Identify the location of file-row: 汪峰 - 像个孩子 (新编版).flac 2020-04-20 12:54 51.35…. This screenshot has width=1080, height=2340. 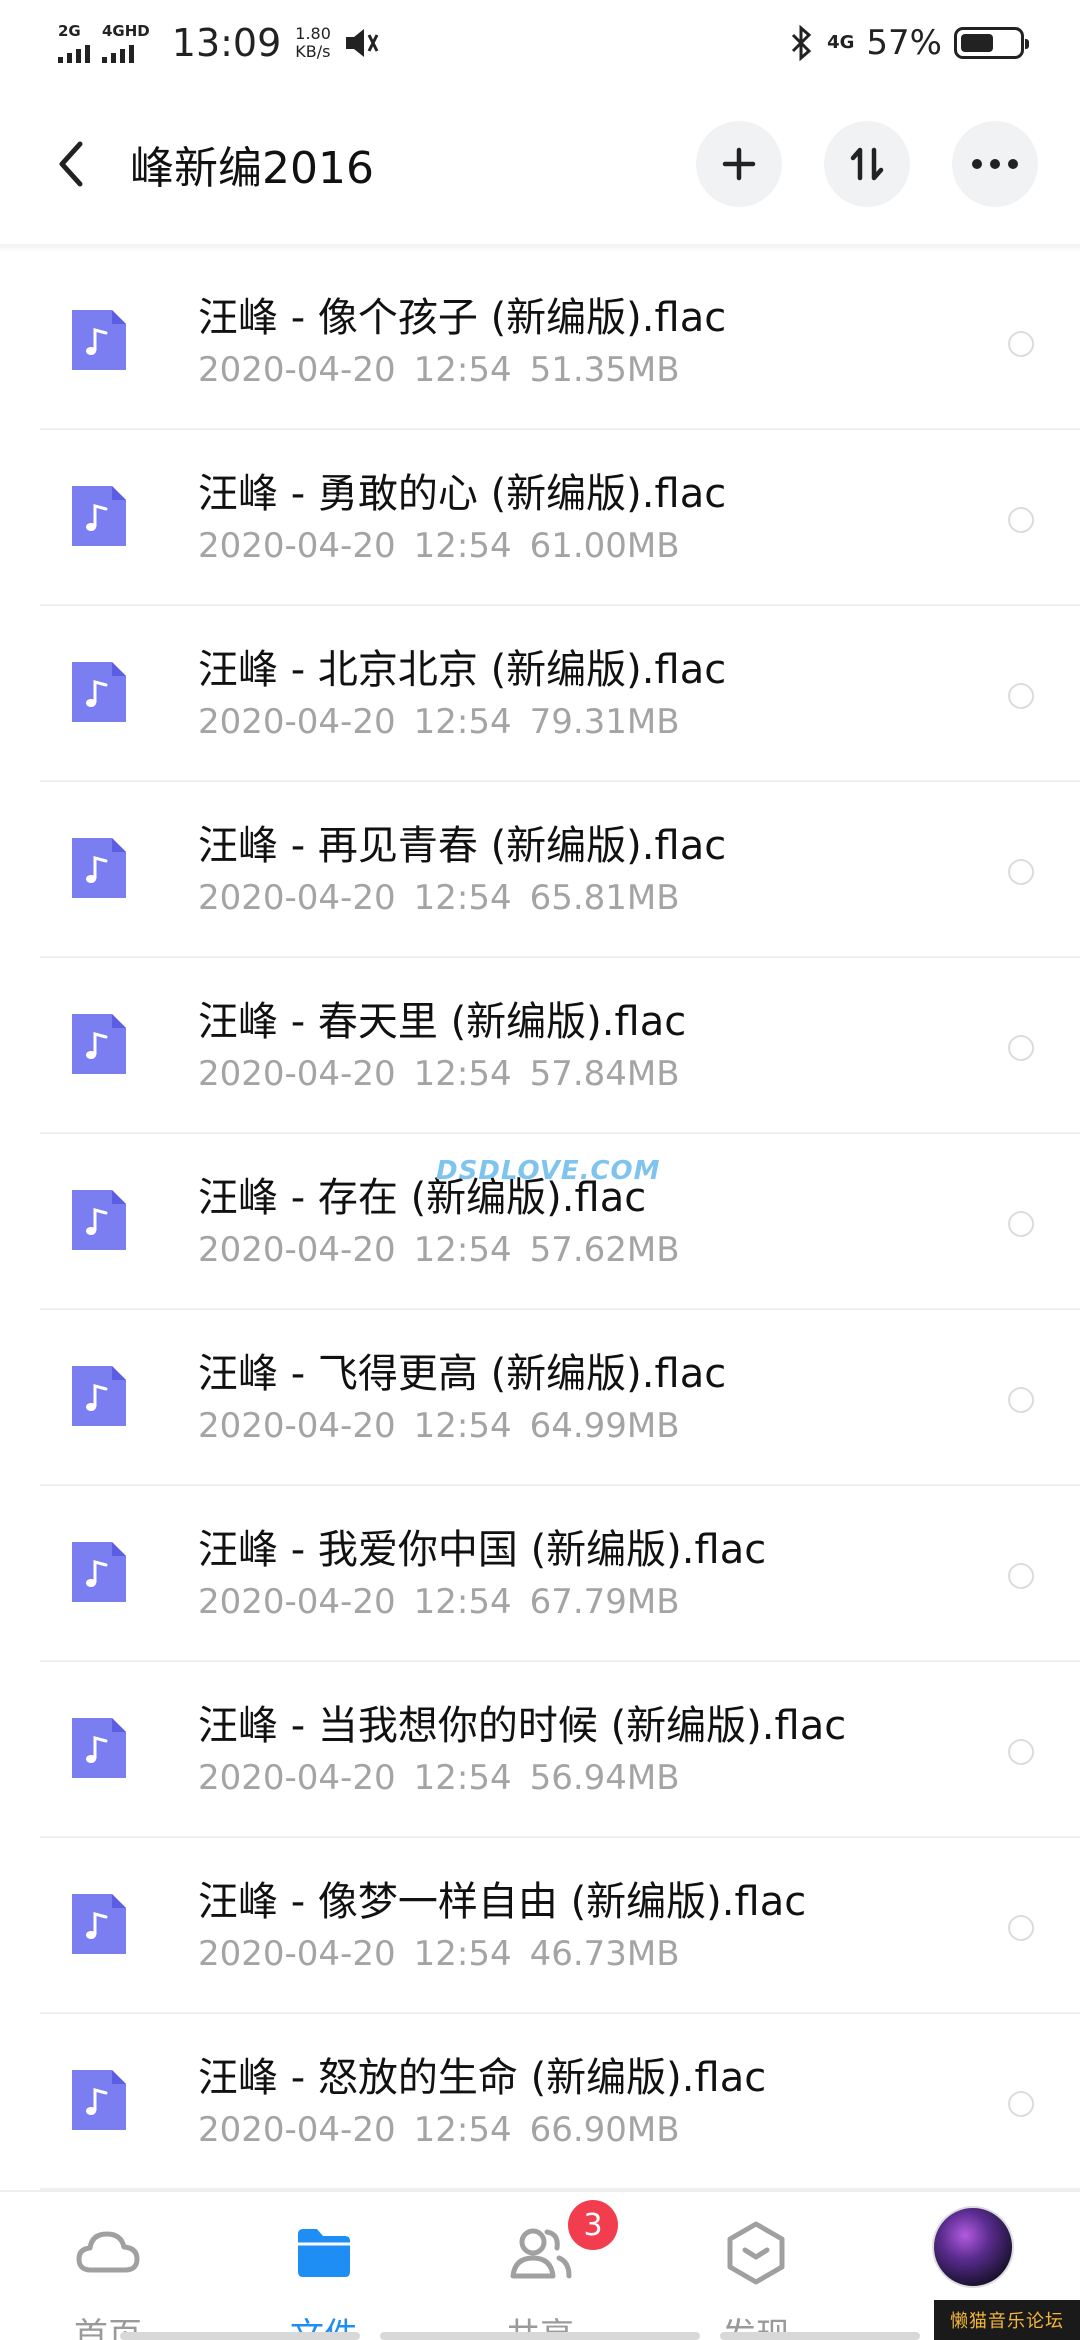
(540, 342).